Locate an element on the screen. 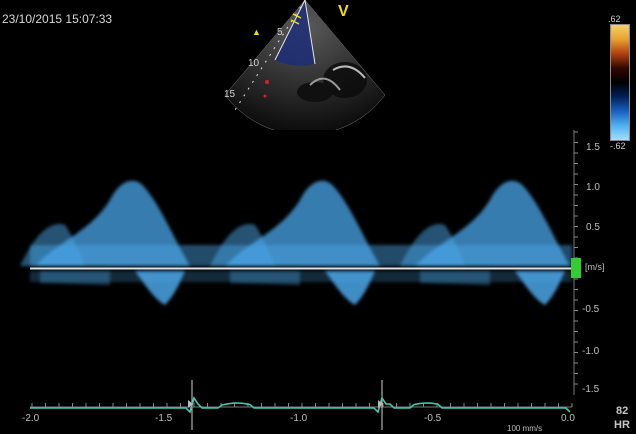 Image resolution: width=636 pixels, height=434 pixels. velocity-tick: 0.5 is located at coordinates (593, 227).